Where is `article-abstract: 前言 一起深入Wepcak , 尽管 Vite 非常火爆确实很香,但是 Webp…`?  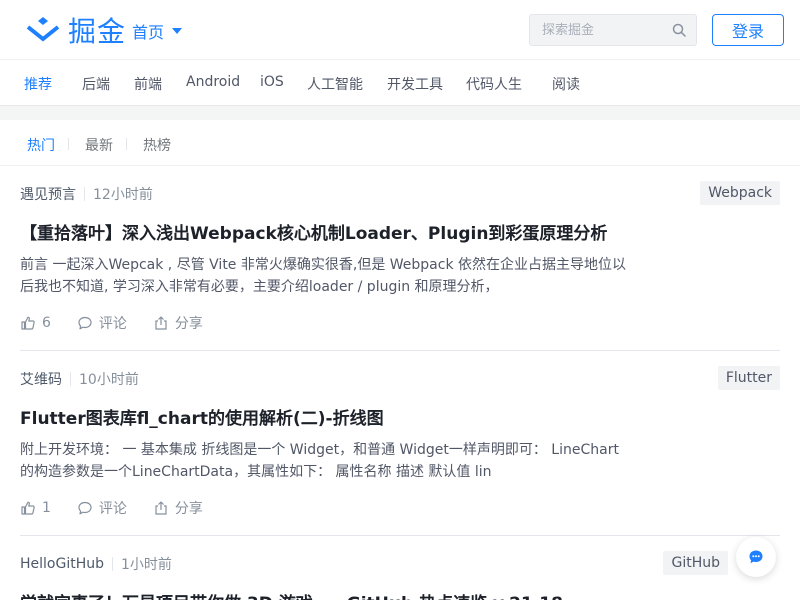 article-abstract: 前言 一起深入Wepcak , 尽管 Vite 非常火爆确实很香,但是 Webp… is located at coordinates (325, 276).